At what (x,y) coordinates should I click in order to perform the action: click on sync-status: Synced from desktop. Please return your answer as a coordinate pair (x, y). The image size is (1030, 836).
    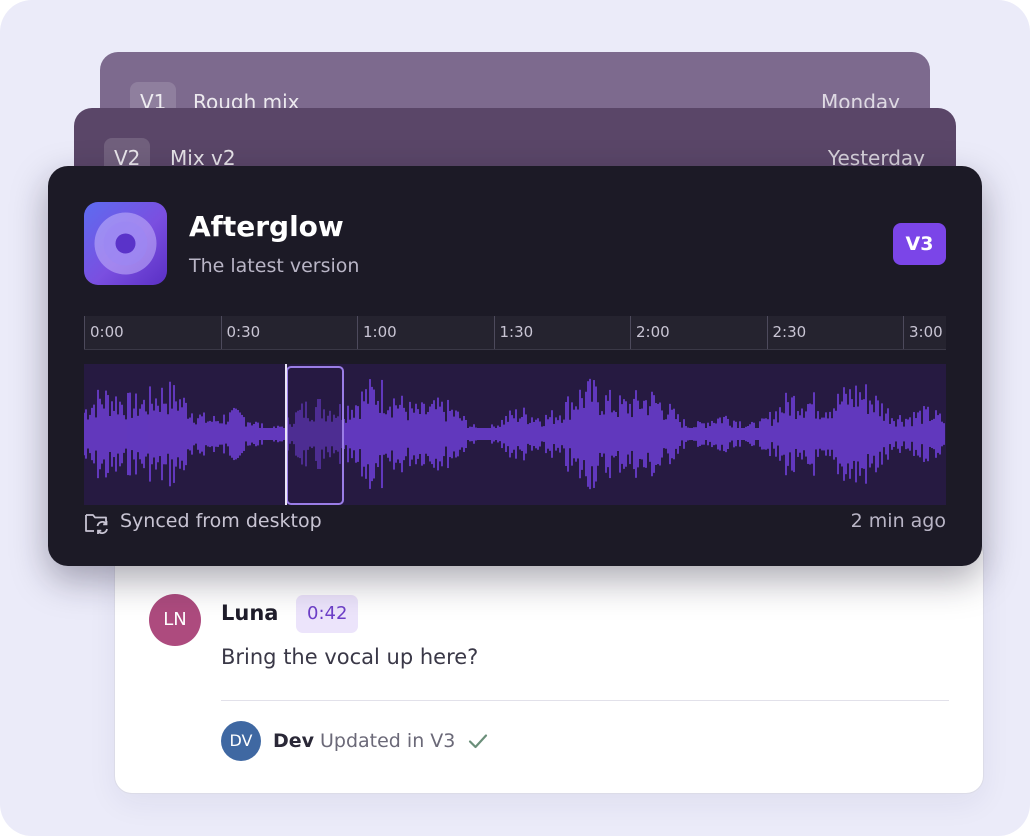
    Looking at the image, I should click on (221, 521).